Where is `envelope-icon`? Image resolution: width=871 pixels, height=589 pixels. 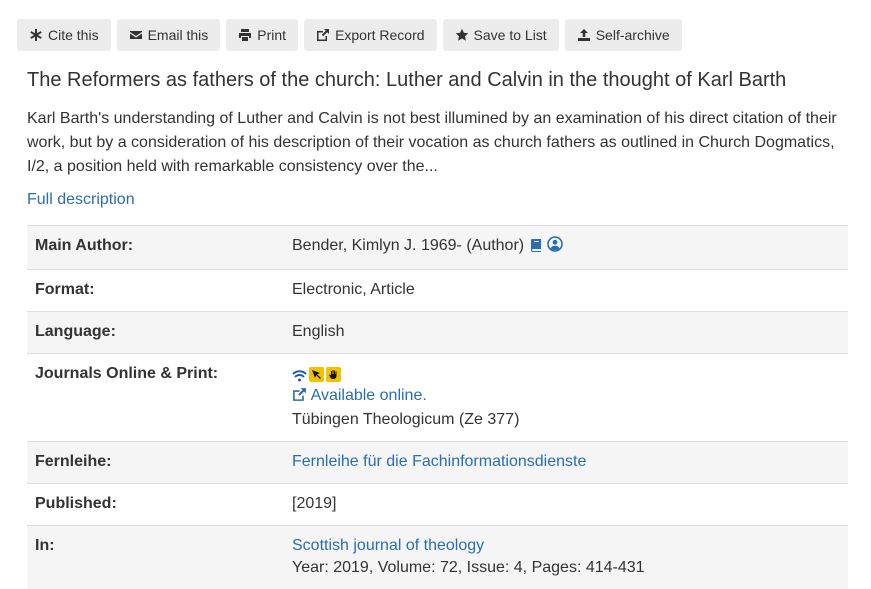
envelope-icon is located at coordinates (136, 35).